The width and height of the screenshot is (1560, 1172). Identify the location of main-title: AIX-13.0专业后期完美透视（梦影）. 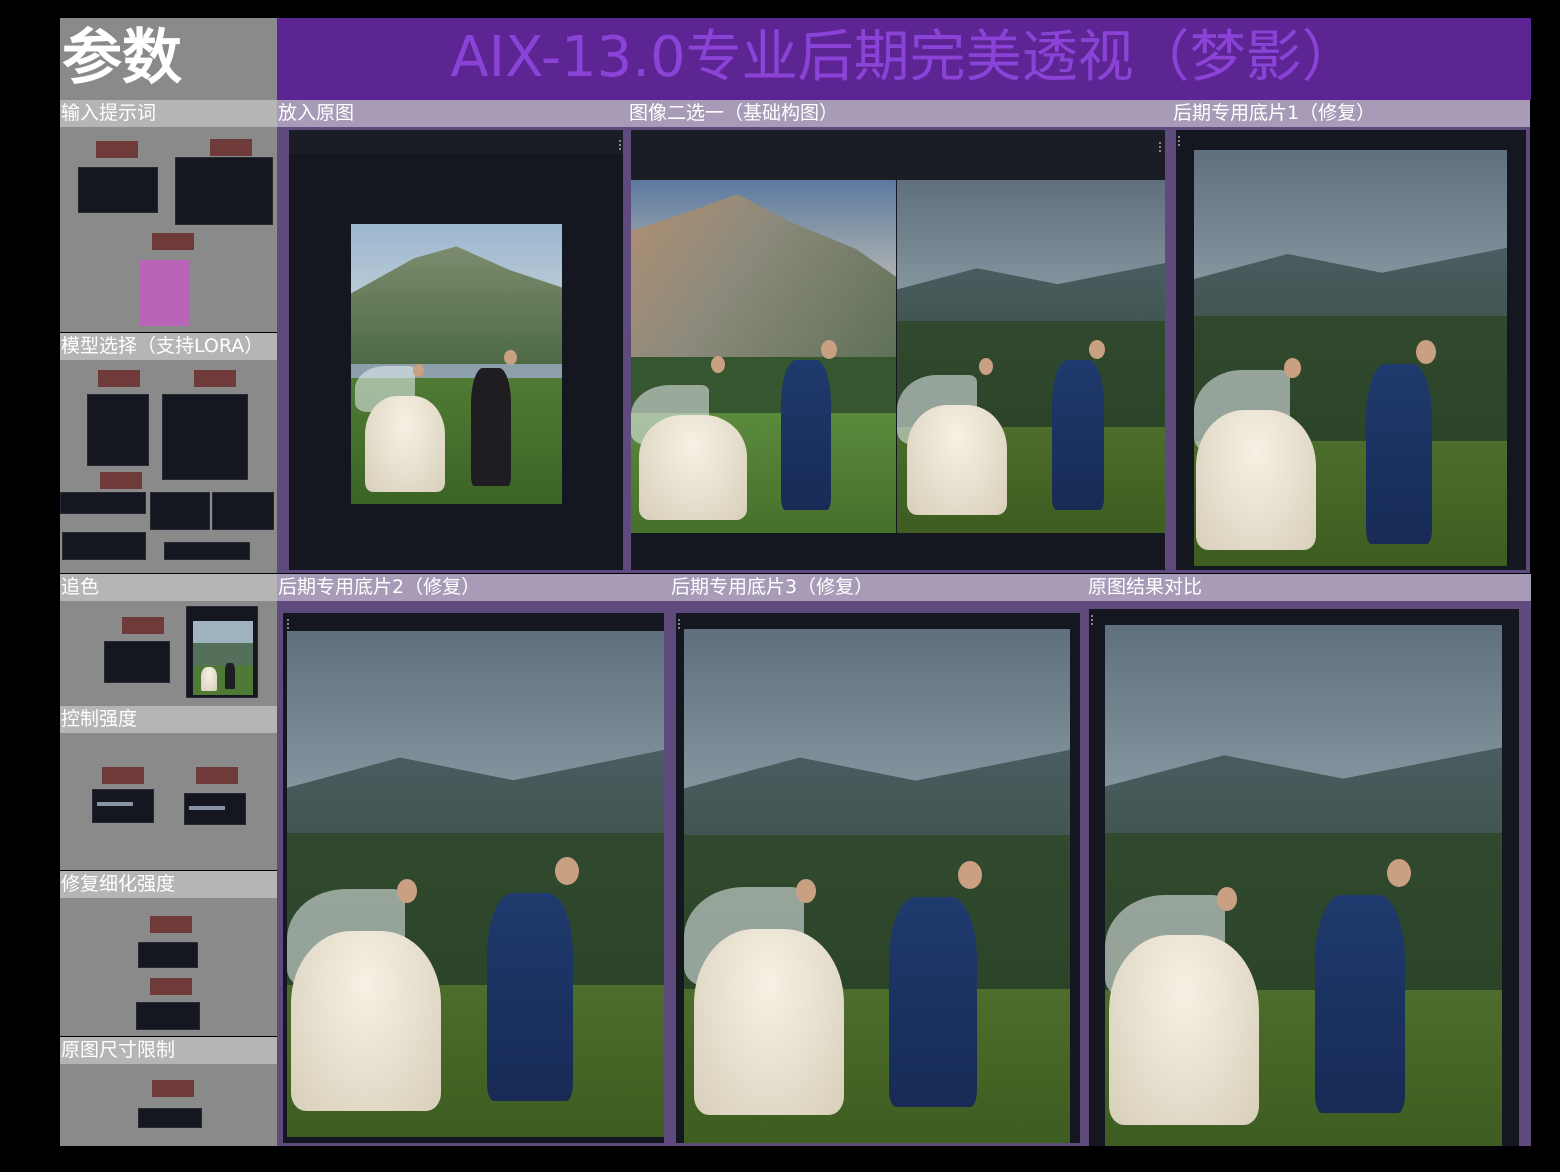
(904, 59).